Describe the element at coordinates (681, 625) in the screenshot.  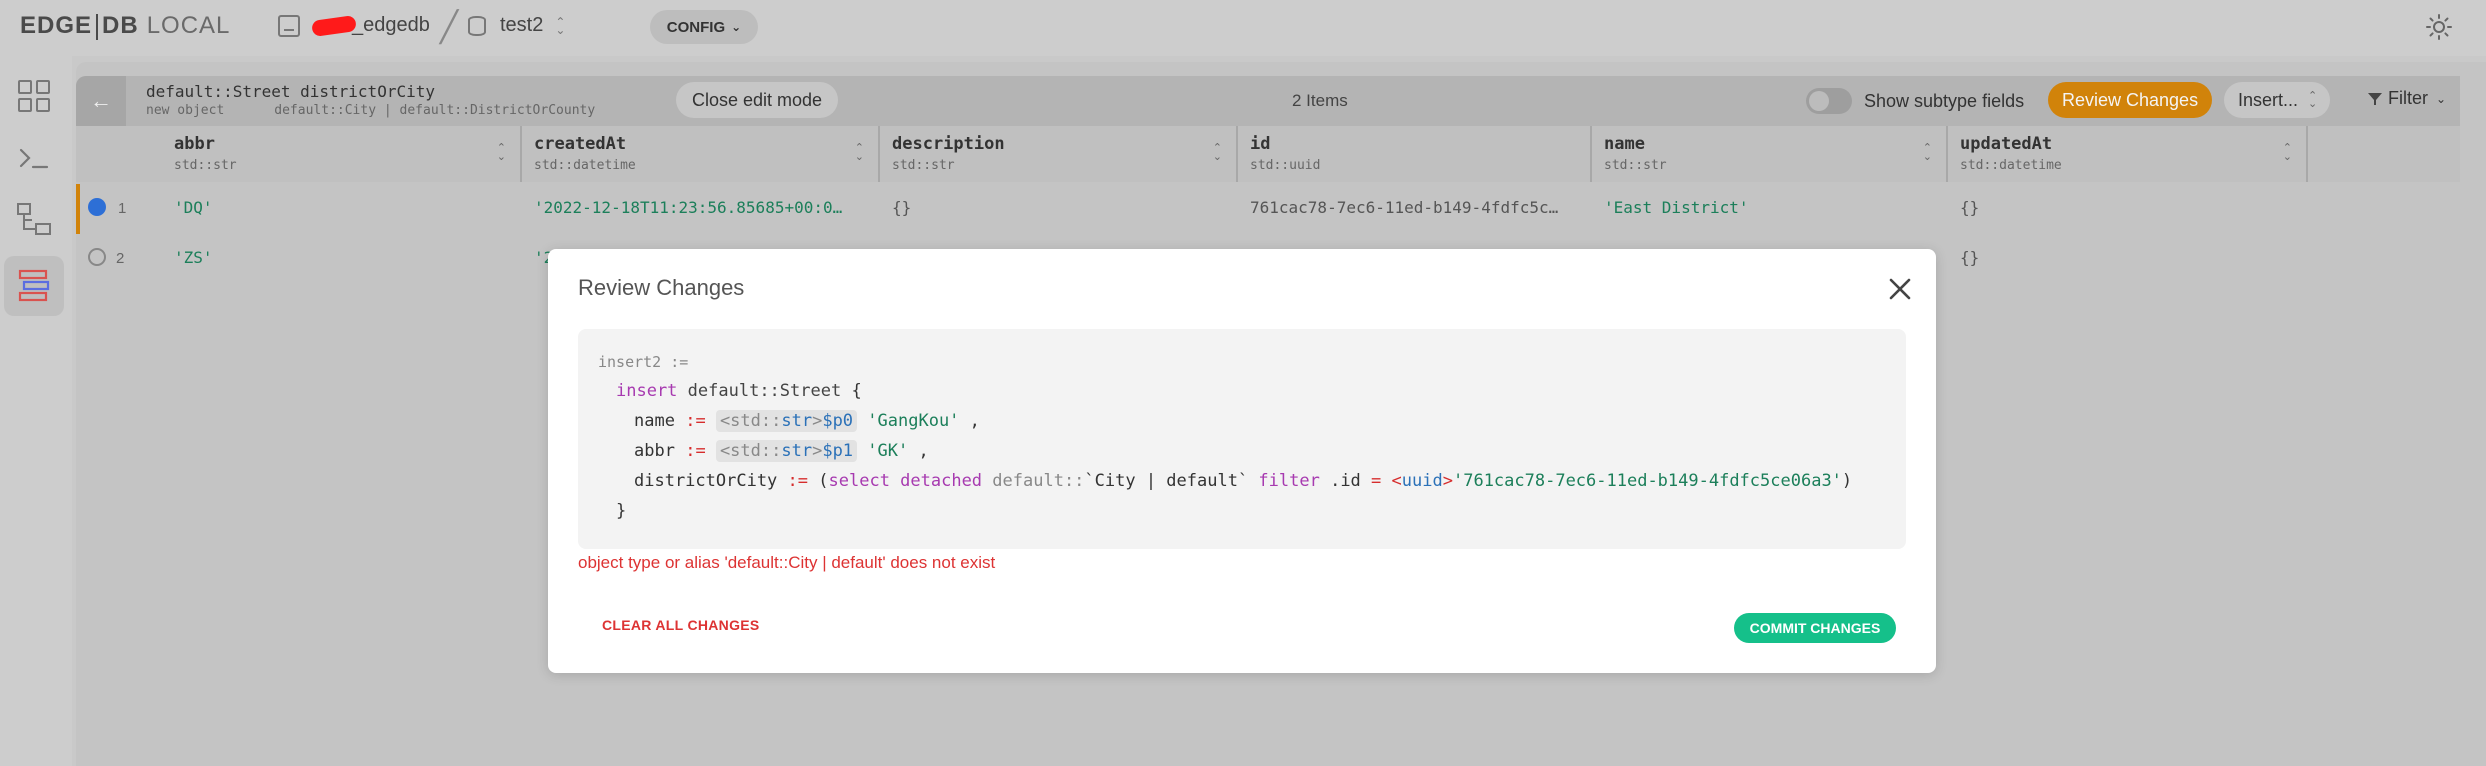
I see `clear-all-changes-button: CLEAR ALL CHANGES` at that location.